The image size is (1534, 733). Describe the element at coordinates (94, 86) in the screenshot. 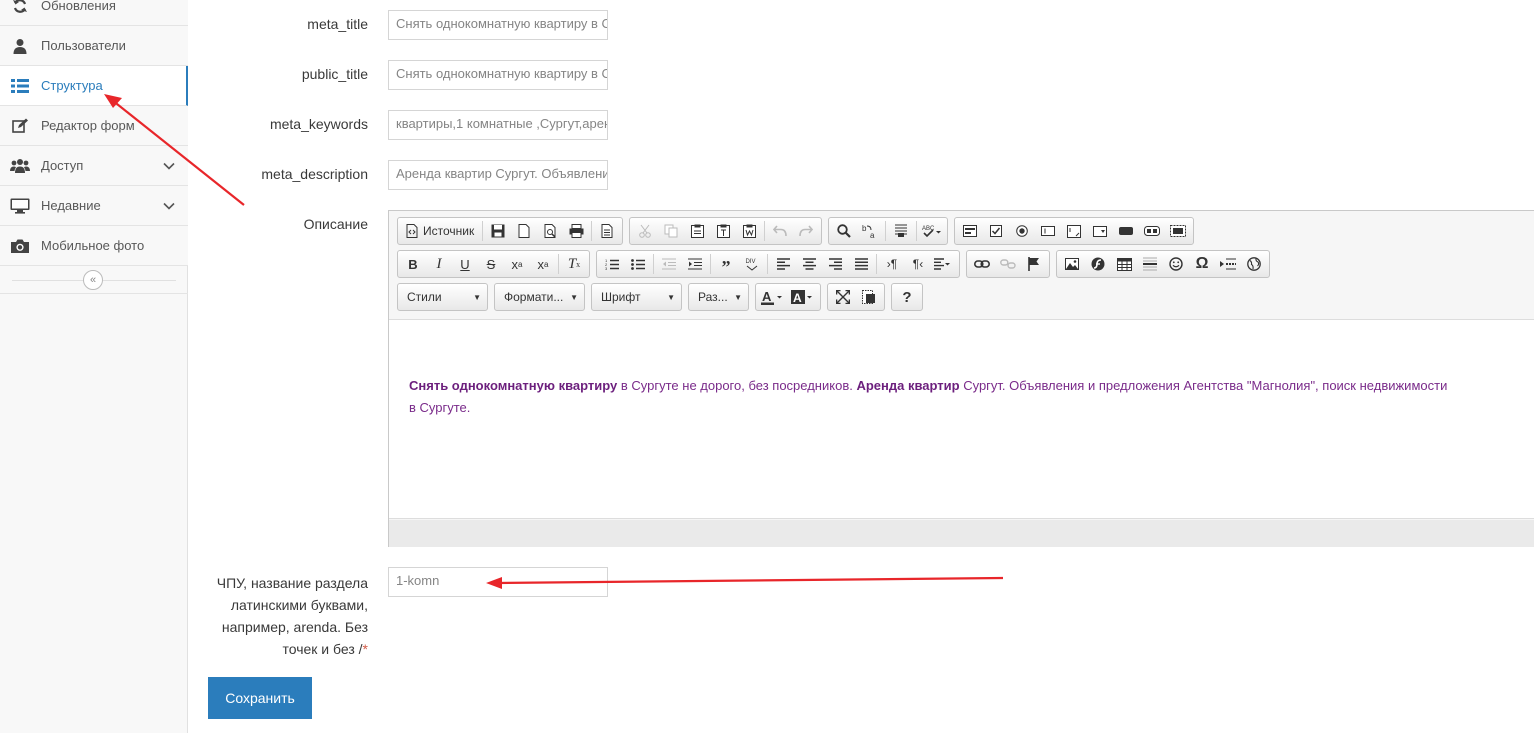

I see `sidebar-item-structure: Структура` at that location.